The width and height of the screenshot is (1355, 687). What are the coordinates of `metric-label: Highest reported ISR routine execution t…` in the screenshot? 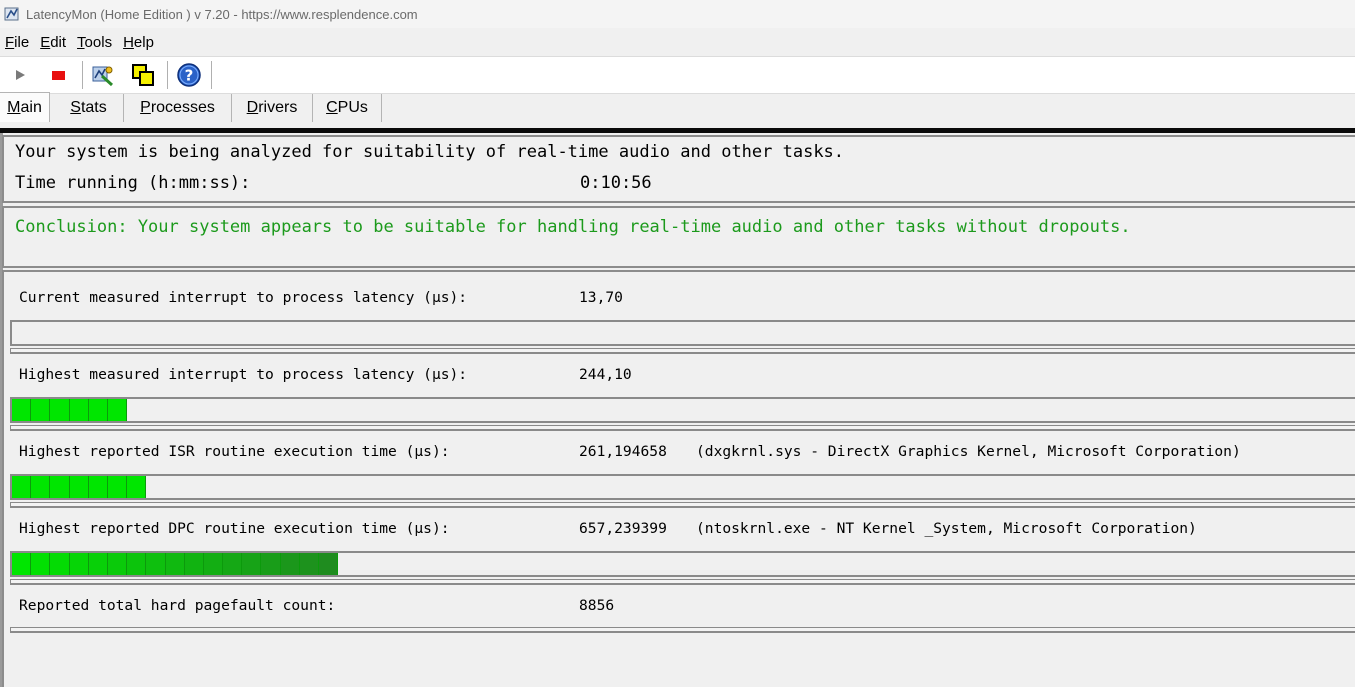 It's located at (234, 451).